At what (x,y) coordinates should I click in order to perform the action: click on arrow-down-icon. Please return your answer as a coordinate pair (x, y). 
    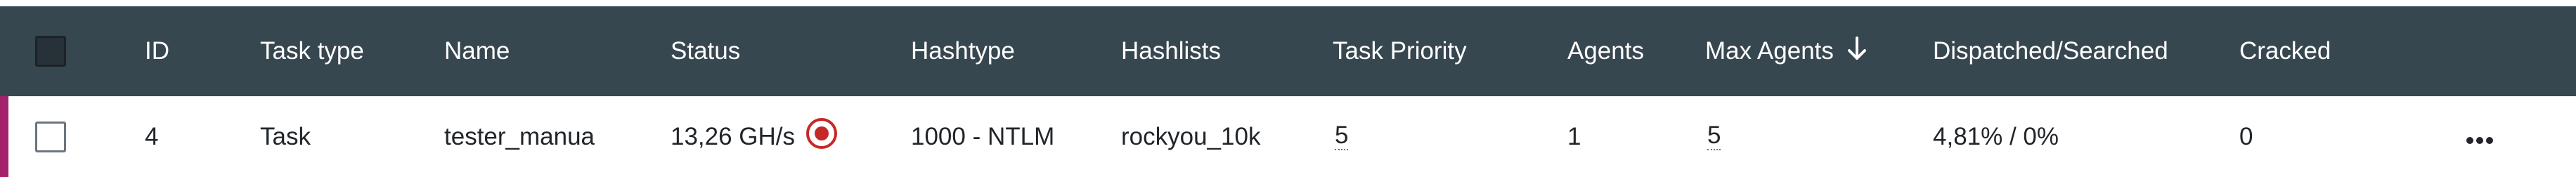
    Looking at the image, I should click on (1857, 51).